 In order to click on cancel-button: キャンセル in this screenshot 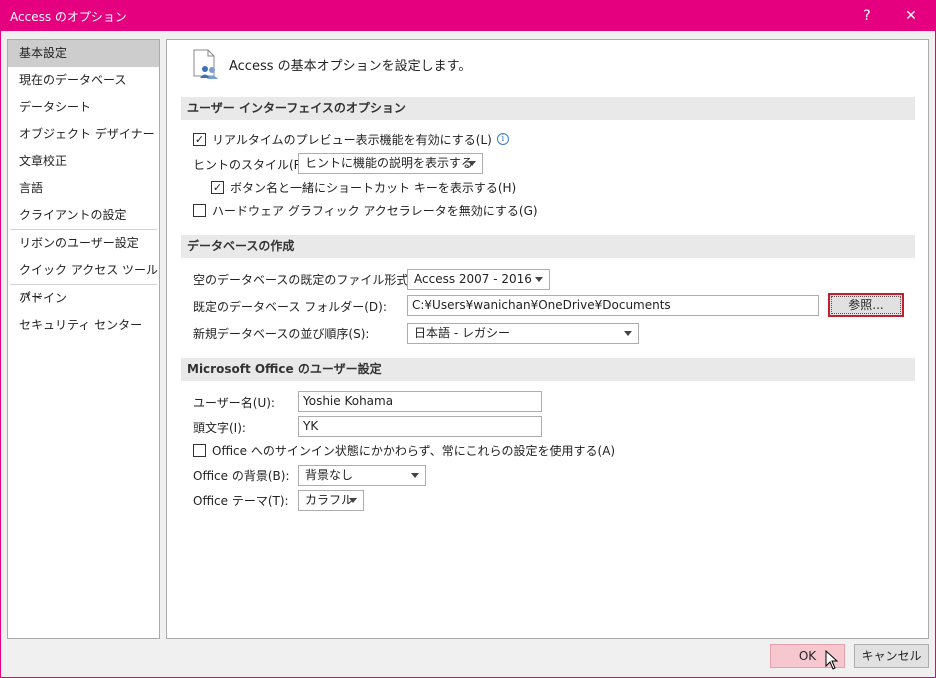, I will do `click(891, 656)`.